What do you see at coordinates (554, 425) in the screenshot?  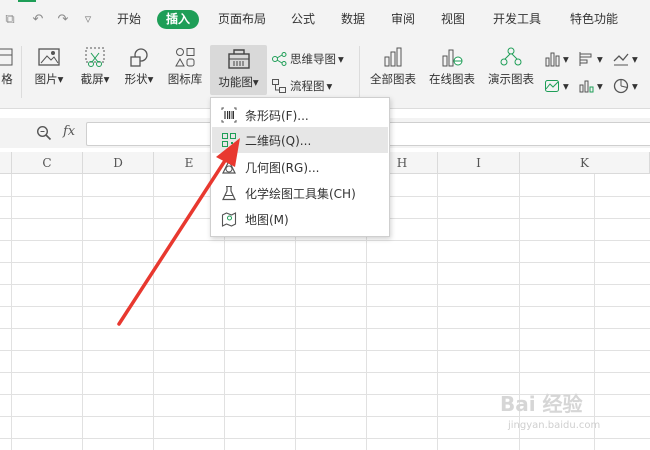 I see `watermark-url: jingyan.baidu.com` at bounding box center [554, 425].